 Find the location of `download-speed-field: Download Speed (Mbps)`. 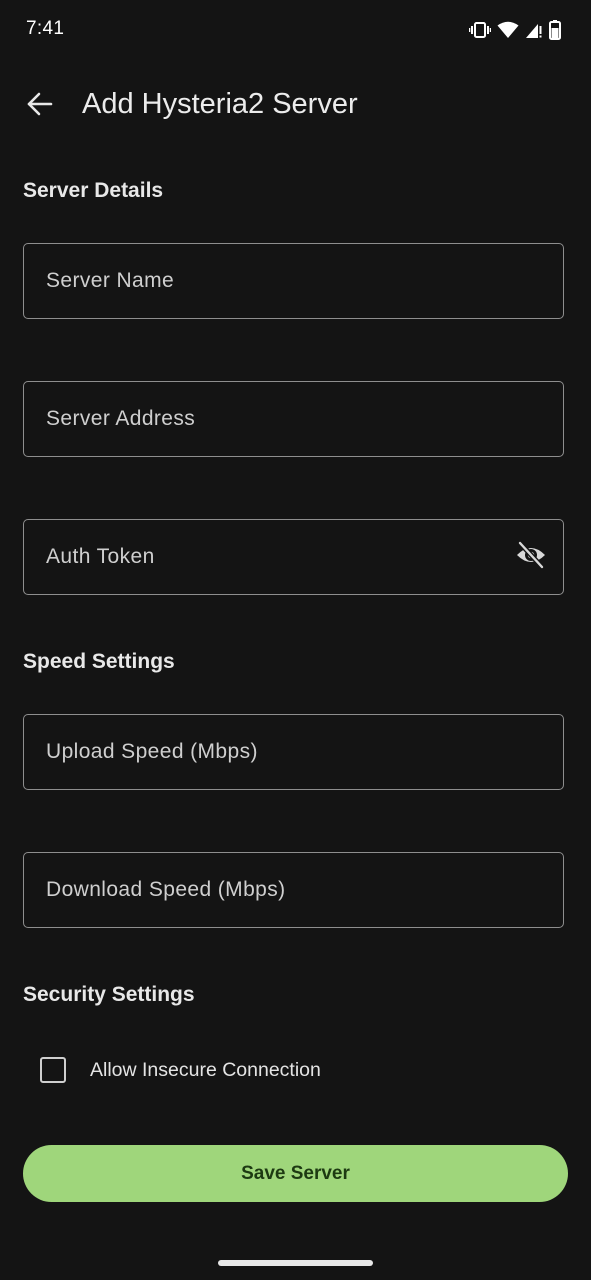

download-speed-field: Download Speed (Mbps) is located at coordinates (293, 890).